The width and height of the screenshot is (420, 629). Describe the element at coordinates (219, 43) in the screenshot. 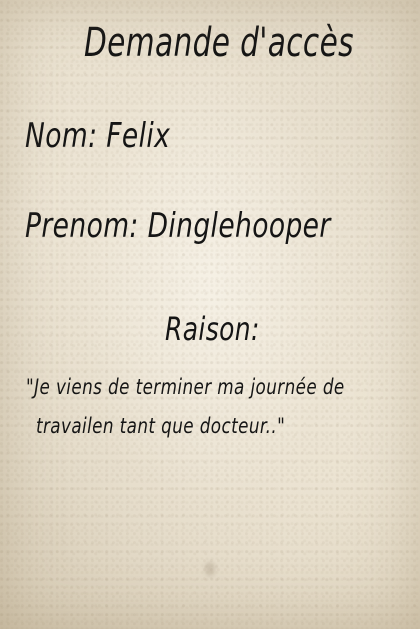

I see `document-title: Demande d'accès` at that location.